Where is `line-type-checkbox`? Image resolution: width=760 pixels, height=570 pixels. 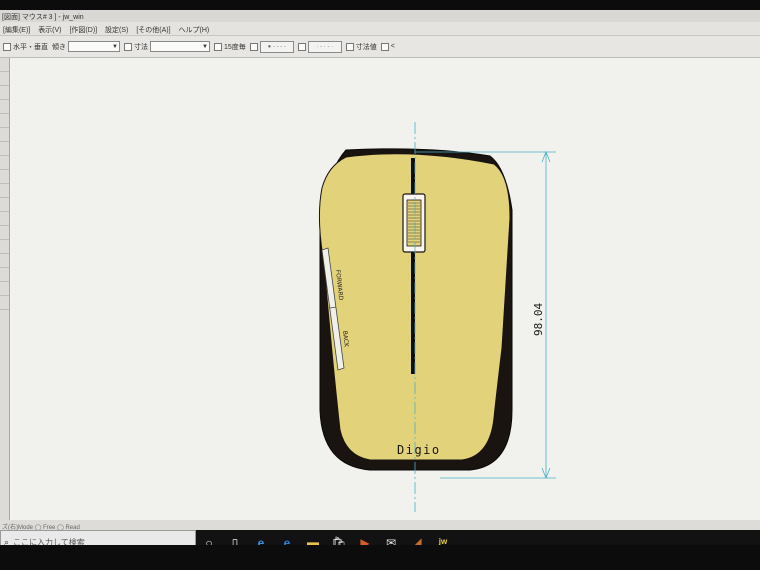 line-type-checkbox is located at coordinates (253, 46).